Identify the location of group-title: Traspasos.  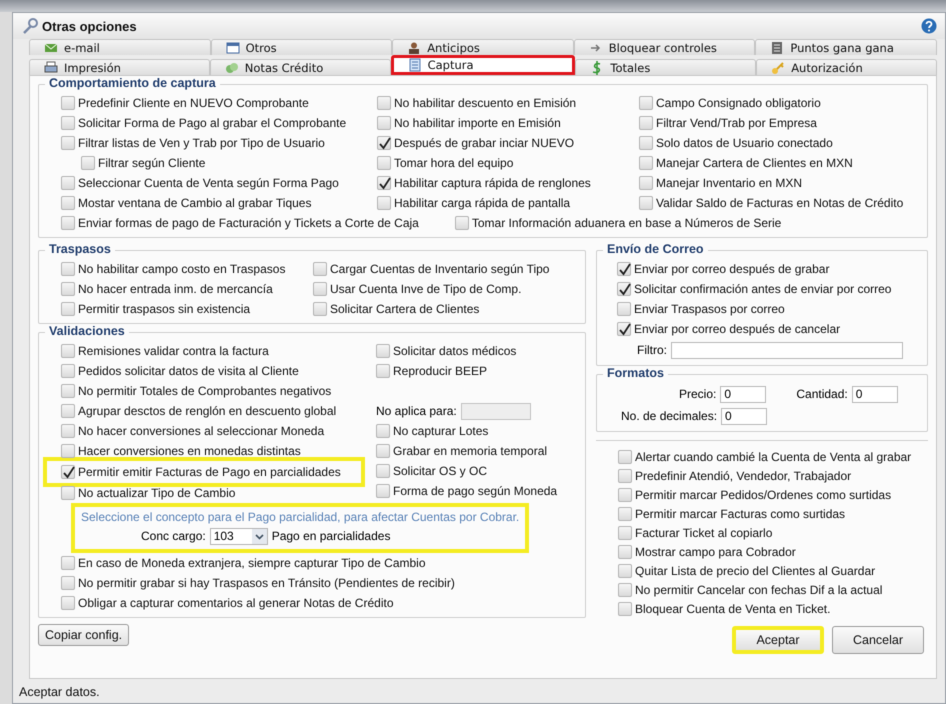
(80, 249).